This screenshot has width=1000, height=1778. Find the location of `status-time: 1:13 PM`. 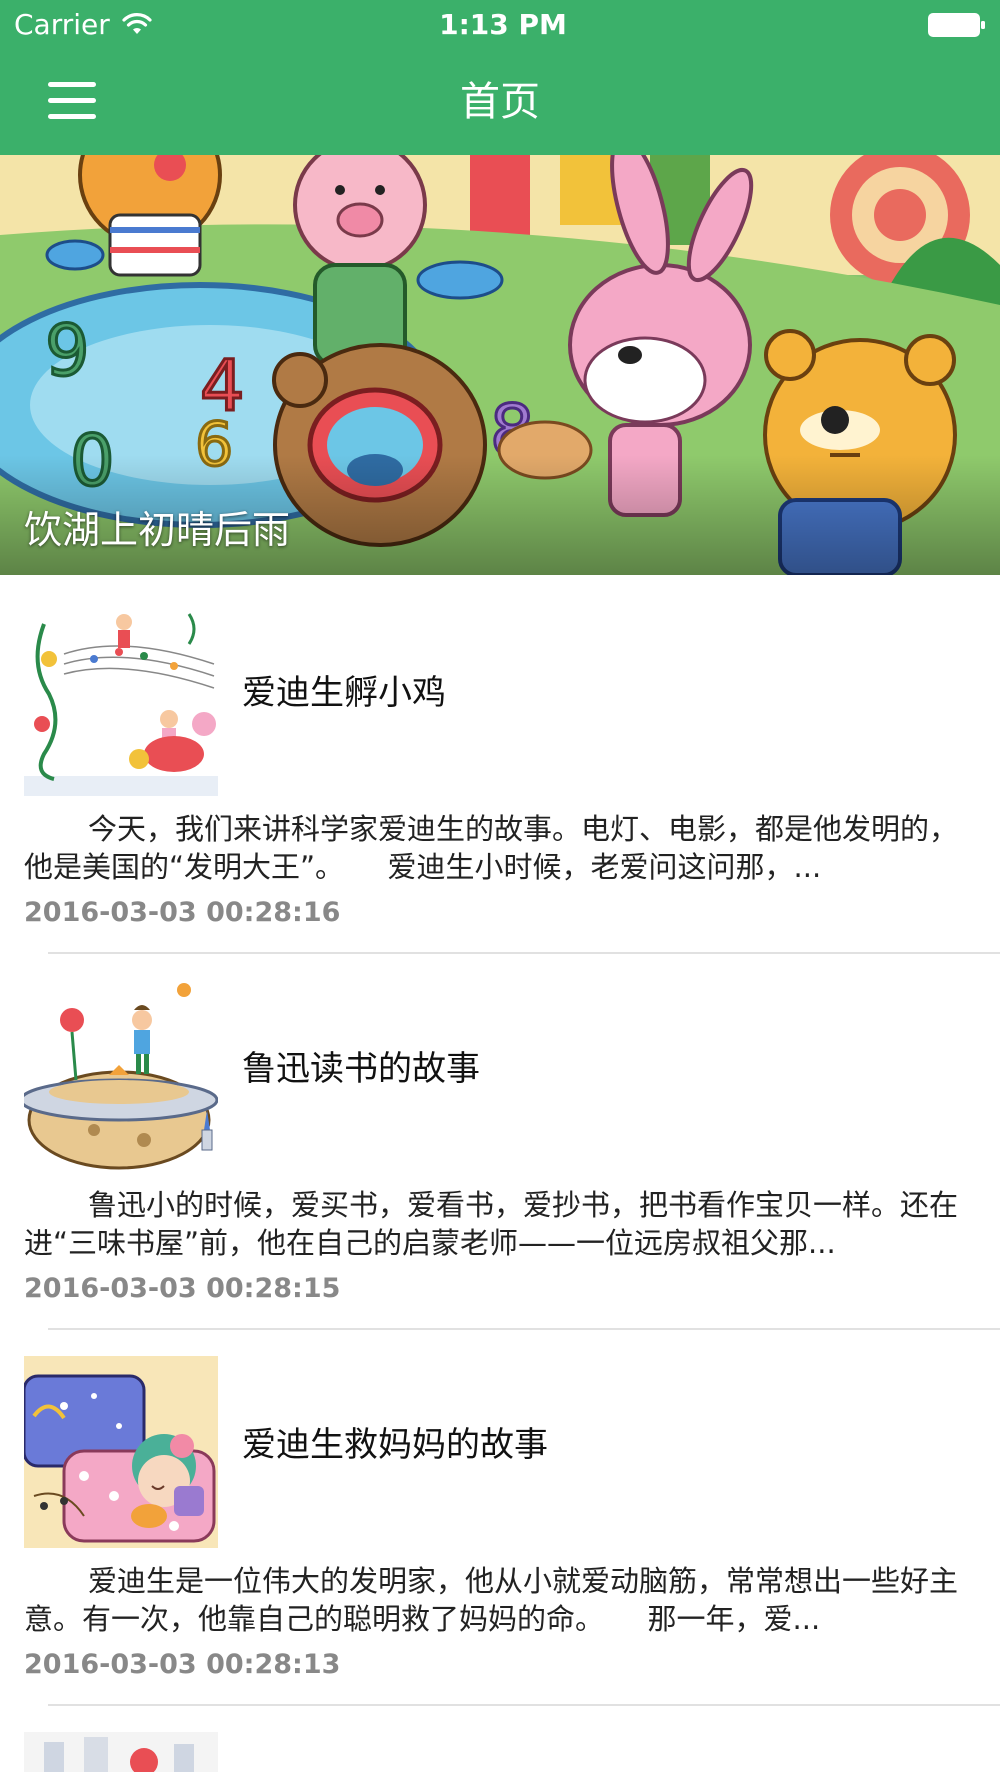

status-time: 1:13 PM is located at coordinates (503, 24).